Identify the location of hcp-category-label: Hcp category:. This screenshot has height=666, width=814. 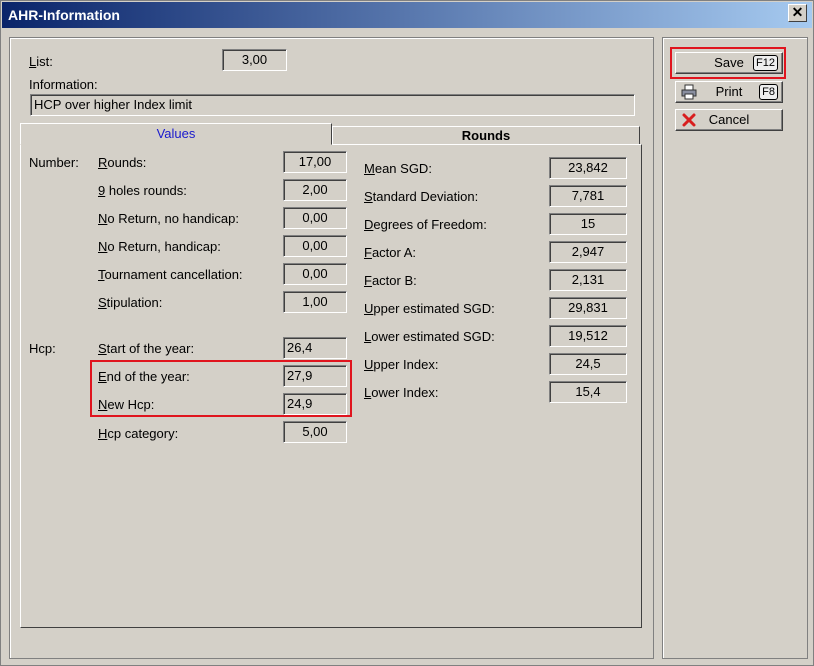
(138, 433).